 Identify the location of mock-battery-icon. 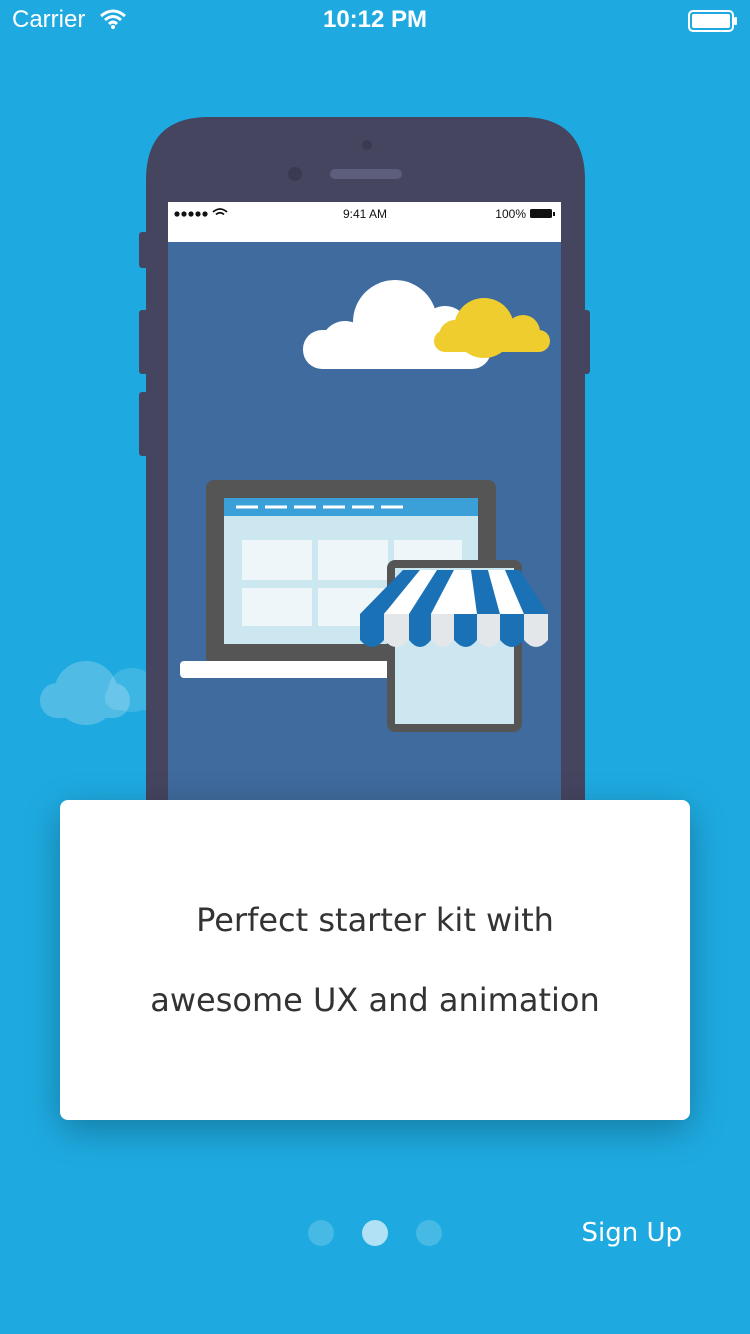
(542, 213).